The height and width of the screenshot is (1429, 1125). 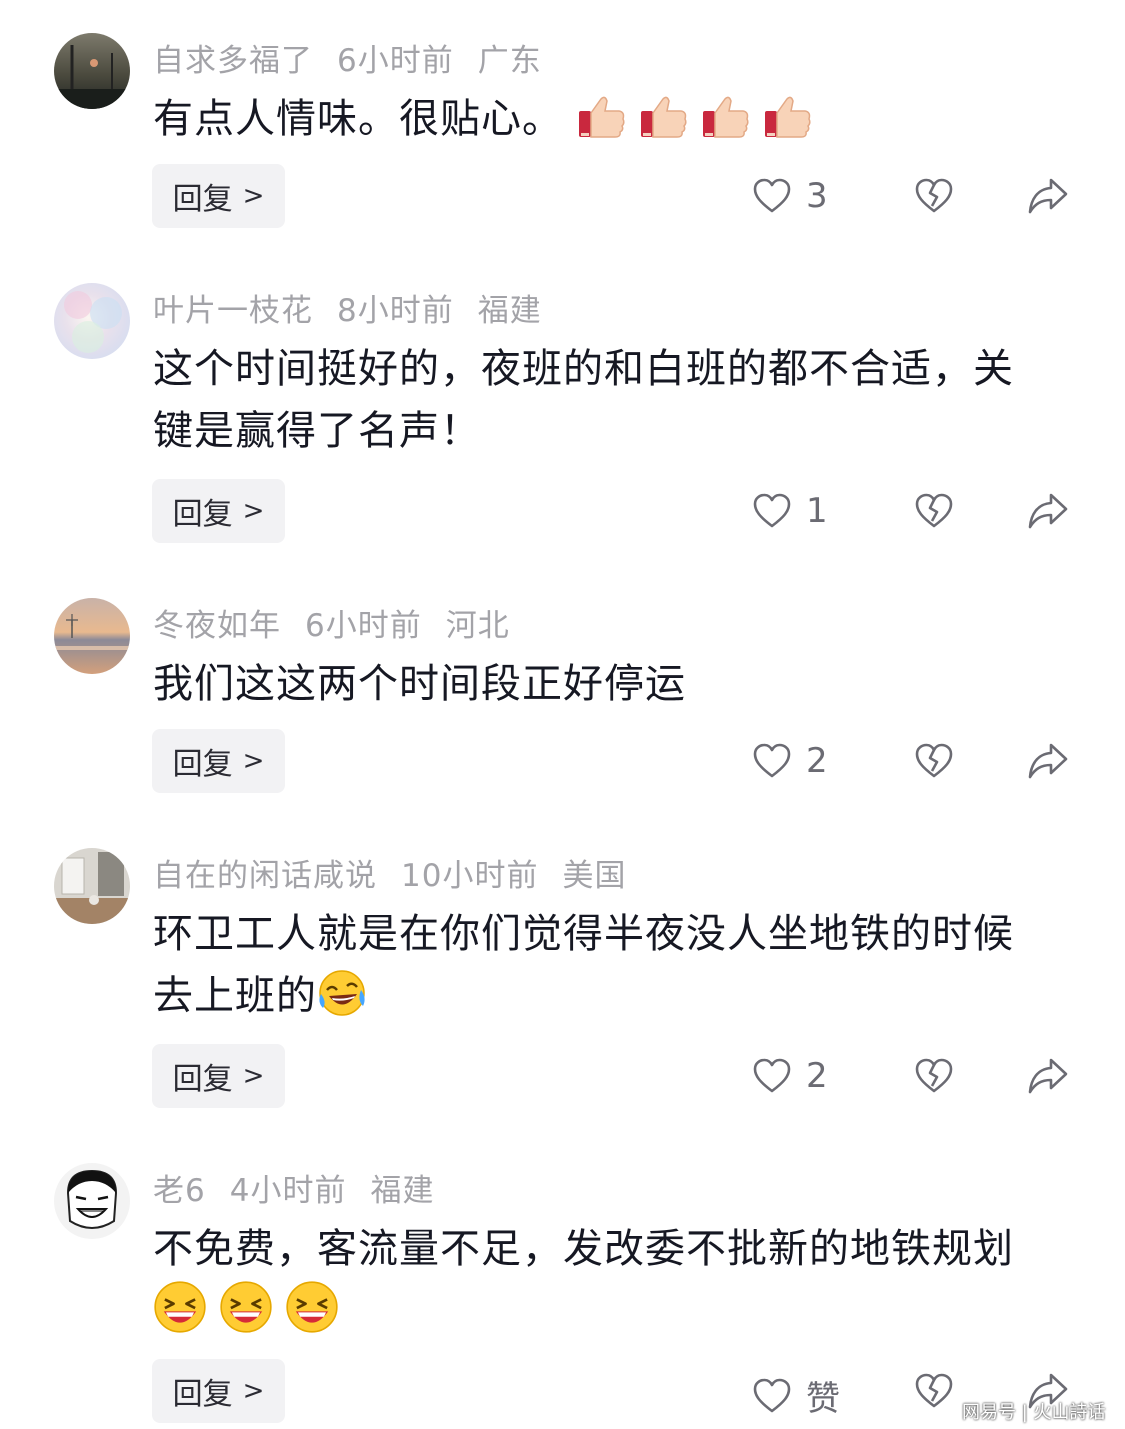 I want to click on comment-text: 有点人情味。很贴心。, so click(x=615, y=119).